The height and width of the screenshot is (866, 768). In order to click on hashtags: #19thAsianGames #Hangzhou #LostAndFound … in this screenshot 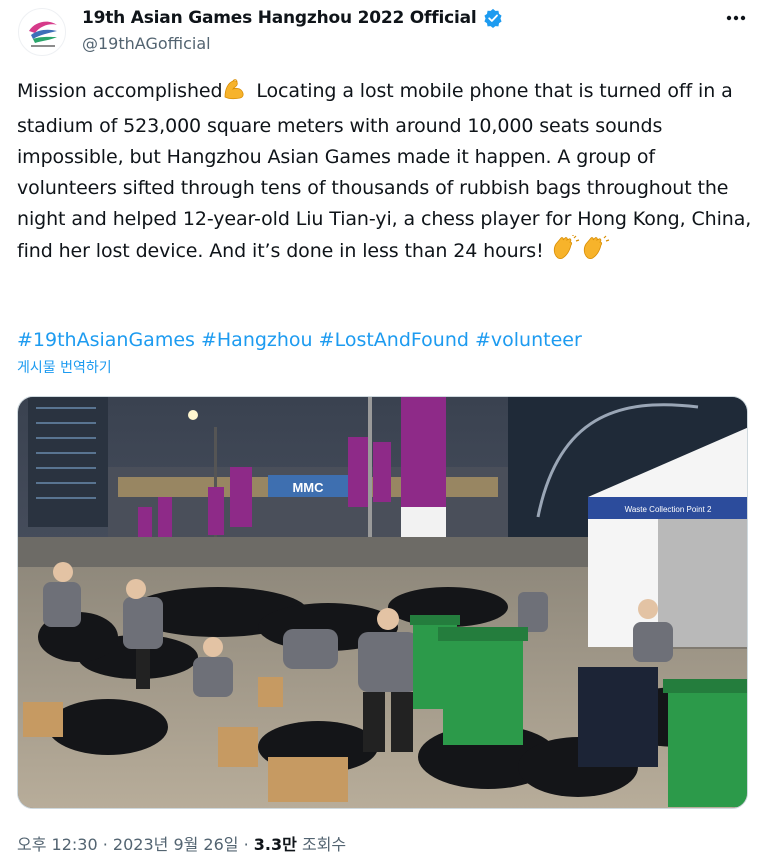, I will do `click(299, 340)`.